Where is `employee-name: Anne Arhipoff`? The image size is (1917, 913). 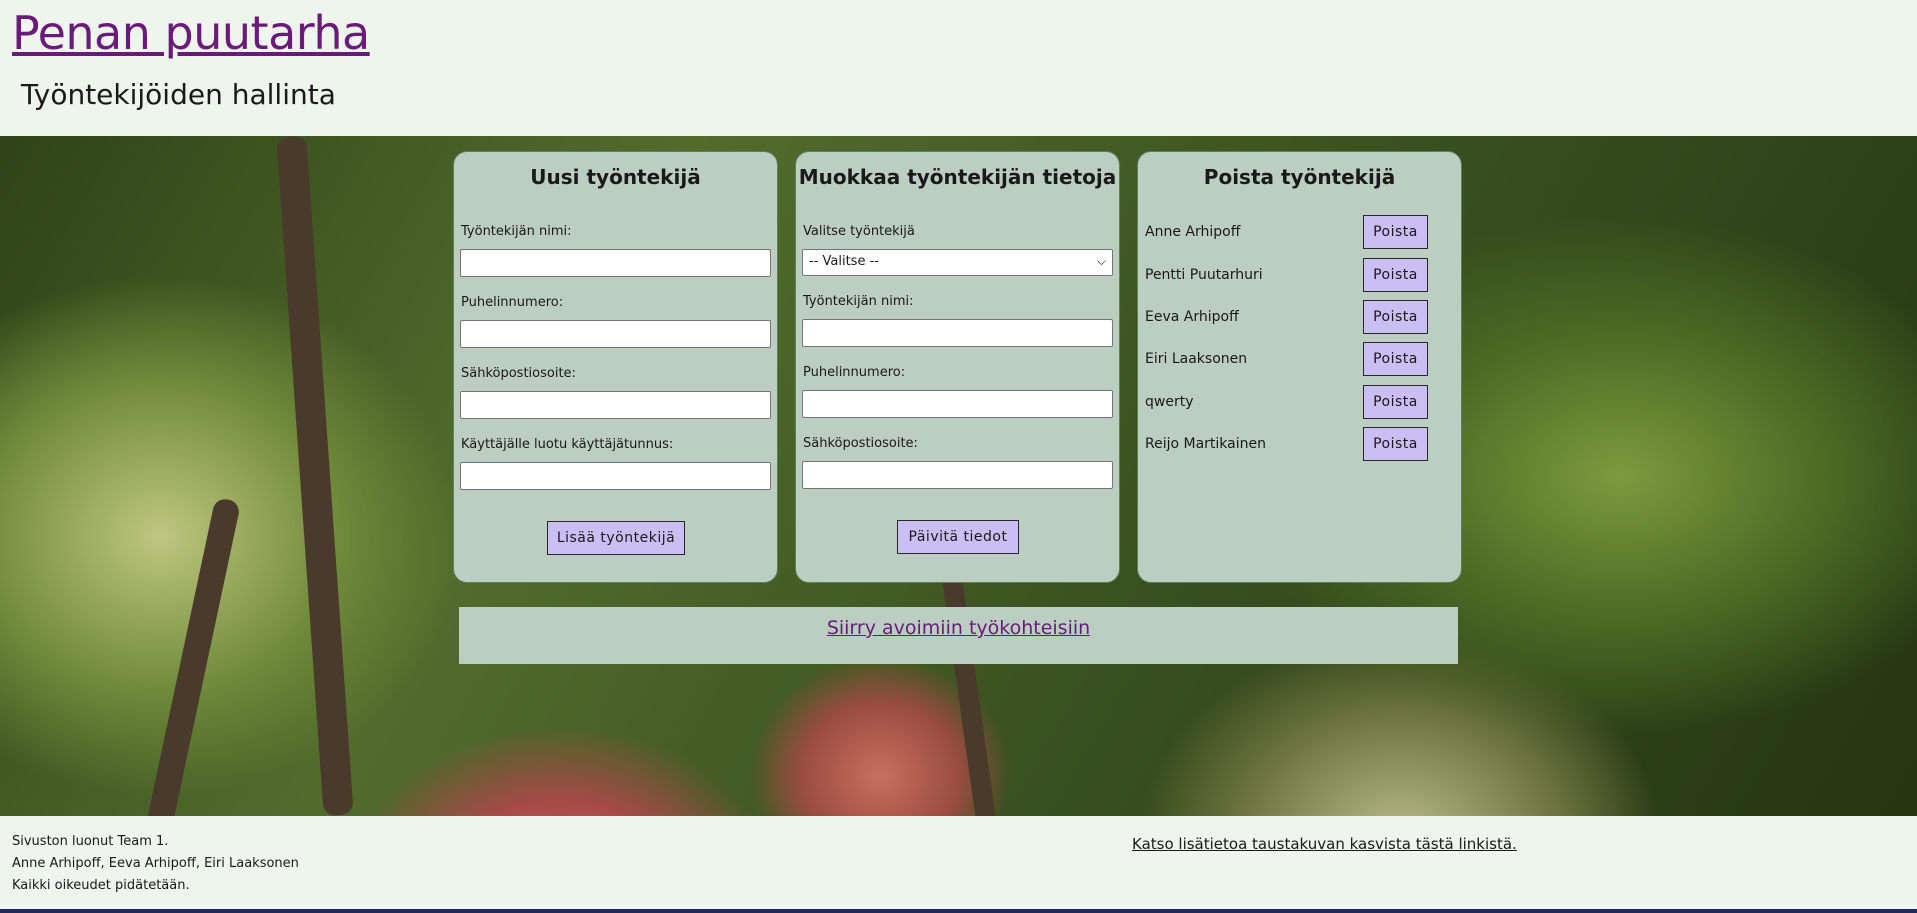
employee-name: Anne Arhipoff is located at coordinates (1193, 232).